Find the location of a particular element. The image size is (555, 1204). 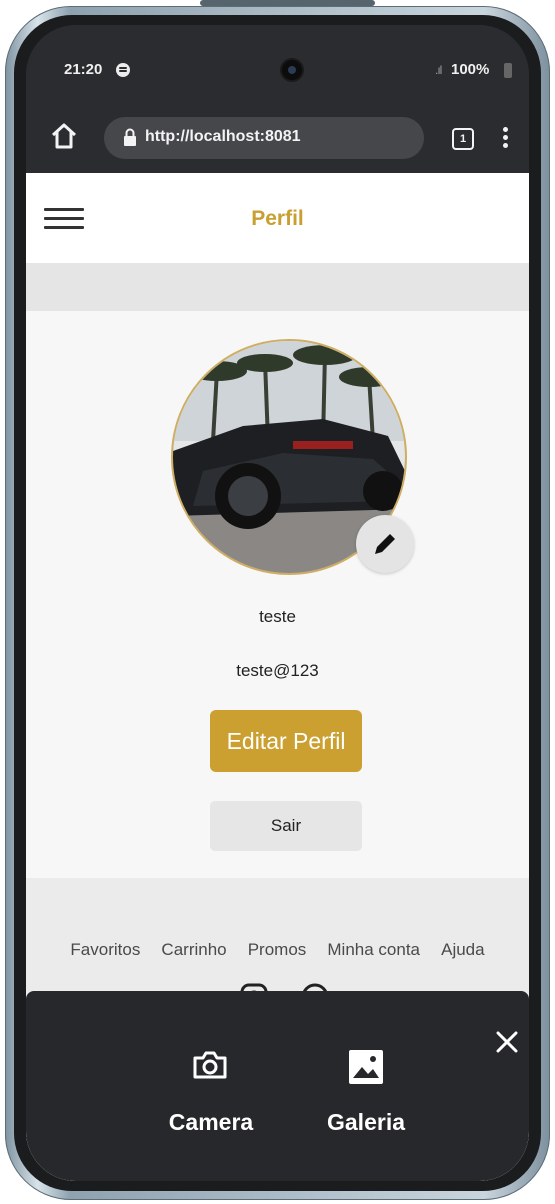

footer-link-favoritos: Favoritos is located at coordinates (105, 950).